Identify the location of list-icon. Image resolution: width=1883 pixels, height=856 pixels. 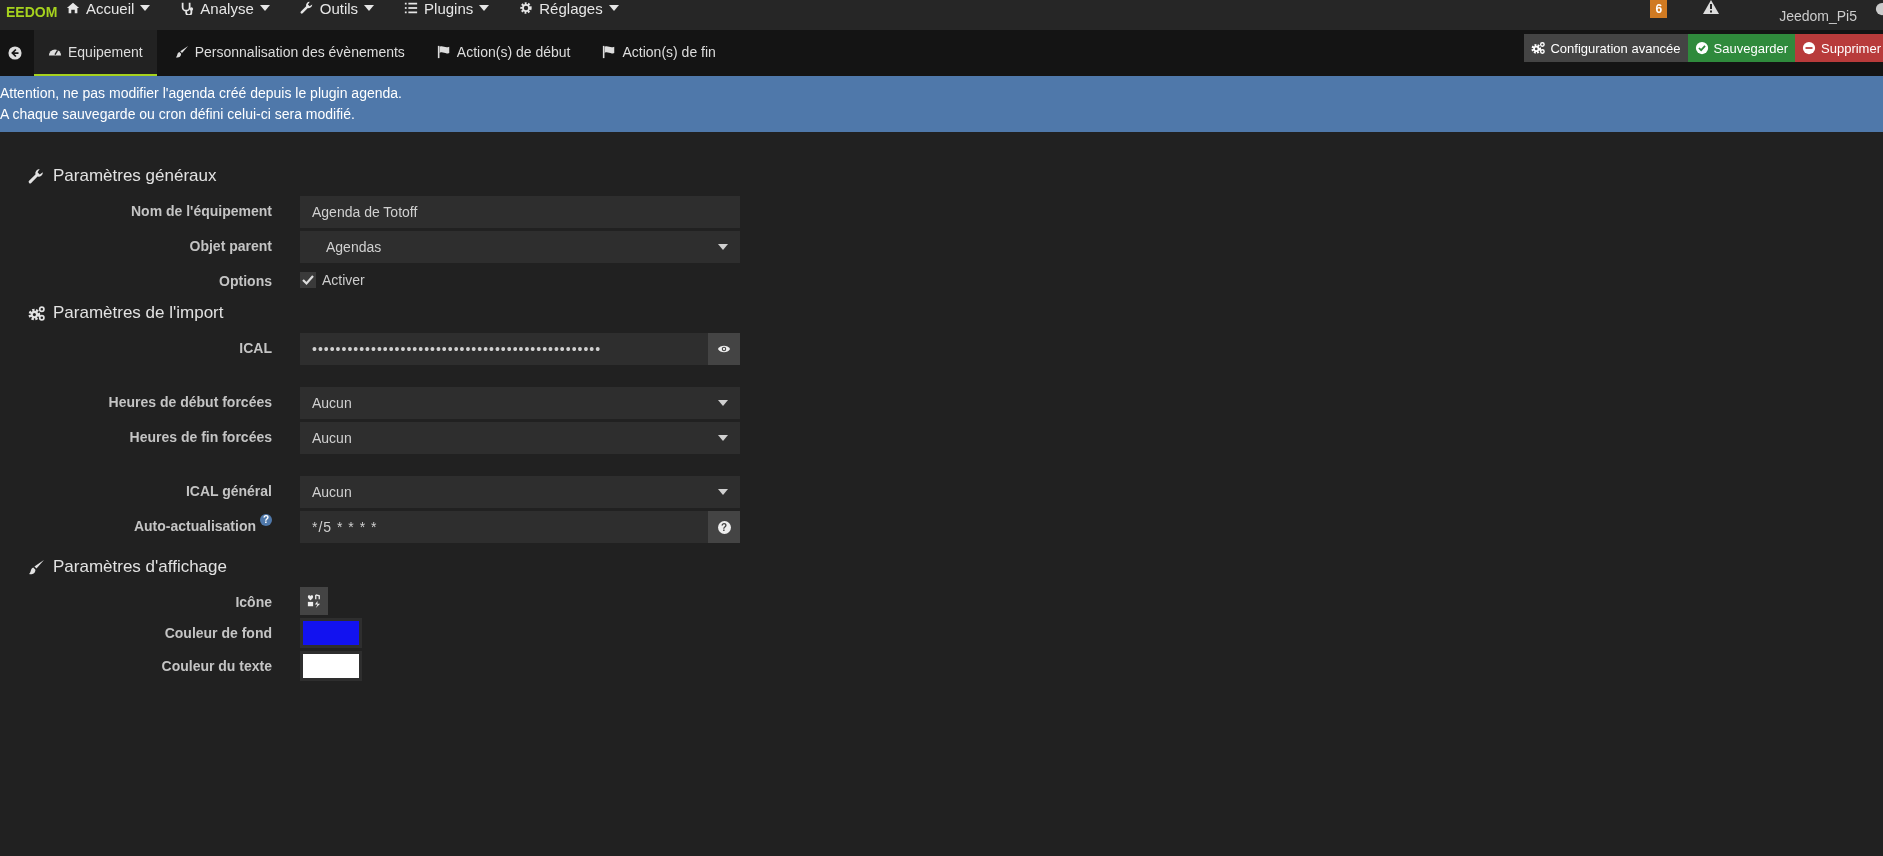
(411, 8).